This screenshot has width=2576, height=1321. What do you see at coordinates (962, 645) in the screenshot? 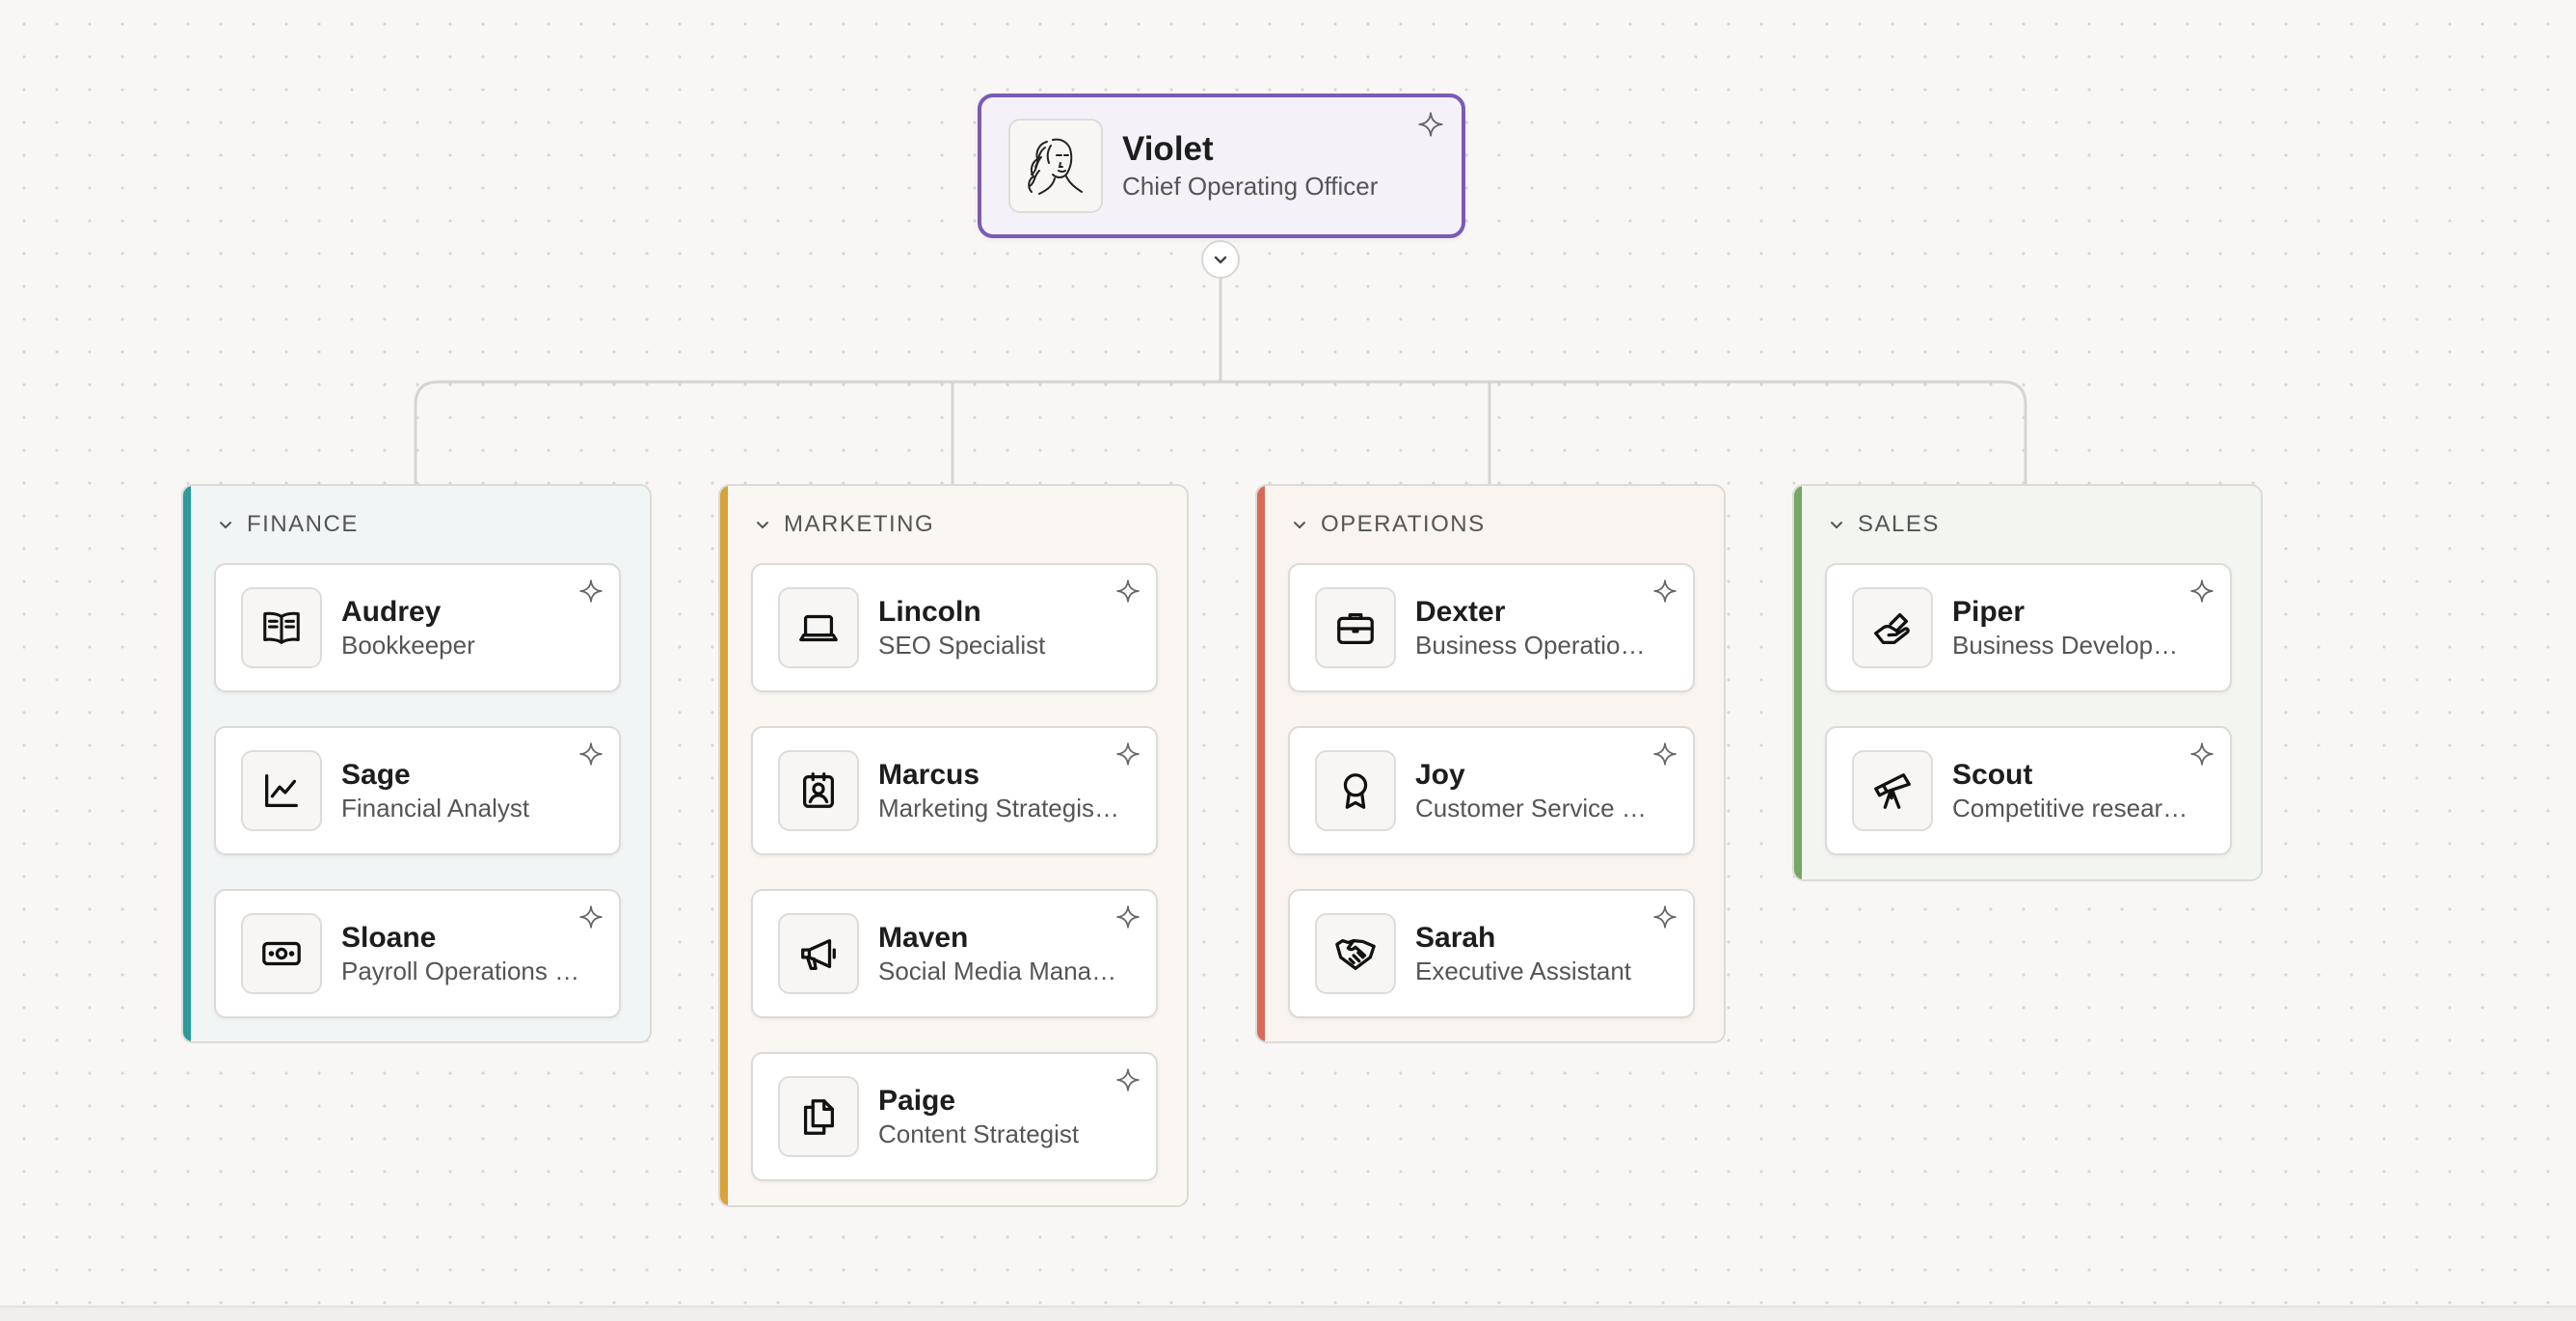
I see `member-role: SEO Specialist` at bounding box center [962, 645].